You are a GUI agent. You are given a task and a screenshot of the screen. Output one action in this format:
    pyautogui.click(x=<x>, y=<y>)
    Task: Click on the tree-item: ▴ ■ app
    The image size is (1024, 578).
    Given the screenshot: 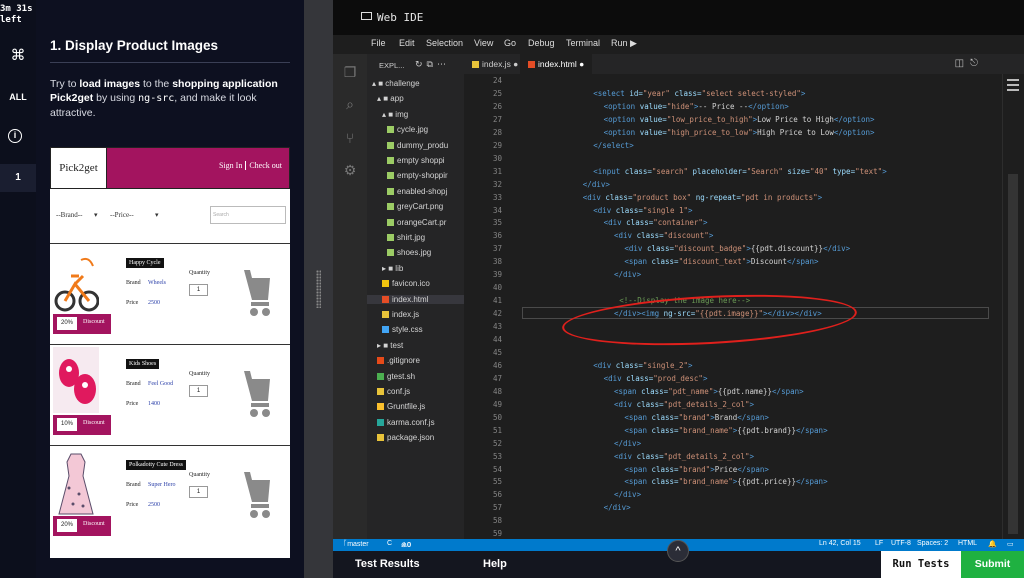 What is the action you would take?
    pyautogui.click(x=415, y=98)
    